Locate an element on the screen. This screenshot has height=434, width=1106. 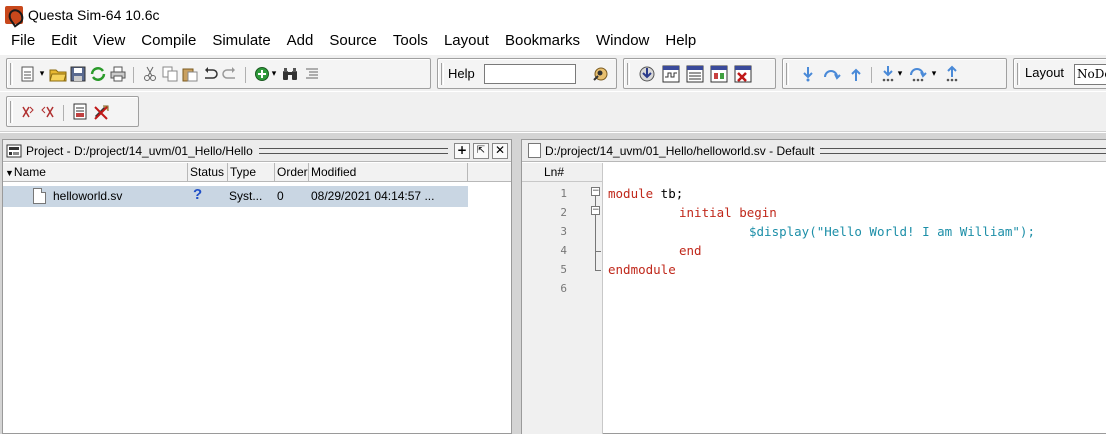
code-line-5: endmodule is located at coordinates (642, 269).